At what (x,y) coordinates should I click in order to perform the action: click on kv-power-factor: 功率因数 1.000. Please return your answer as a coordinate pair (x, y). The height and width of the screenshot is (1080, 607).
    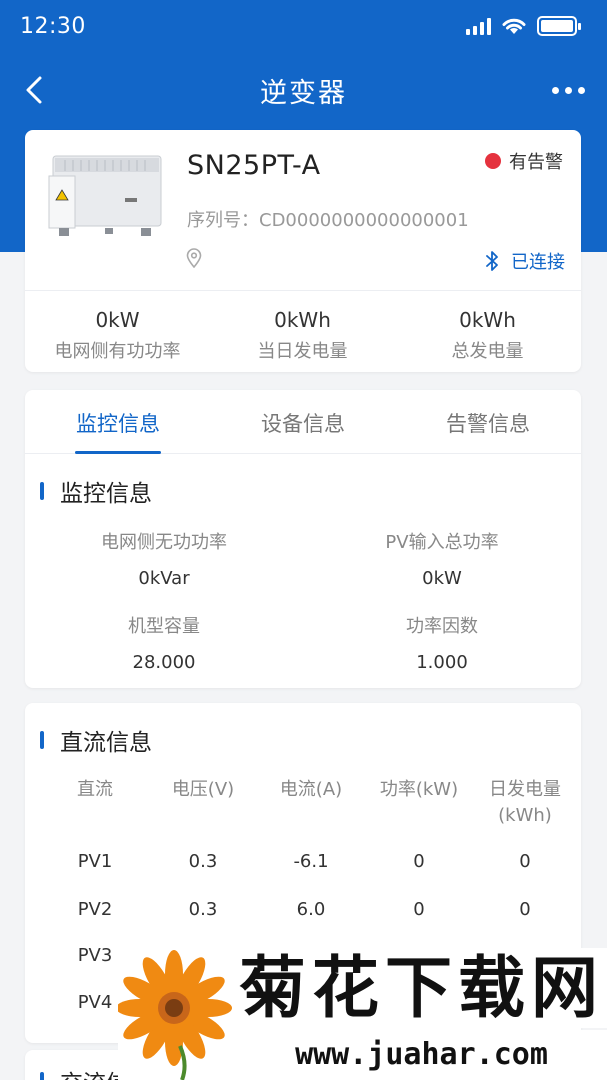
    Looking at the image, I should click on (442, 642).